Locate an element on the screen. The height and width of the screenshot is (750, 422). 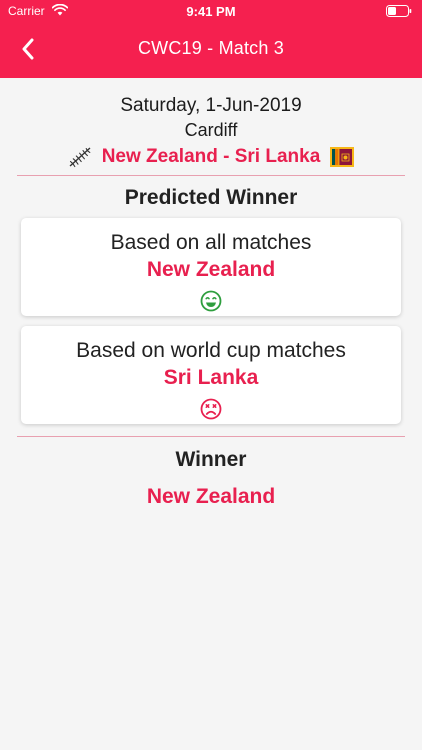
status-bar: Carrier 9:41 PM is located at coordinates (211, 11).